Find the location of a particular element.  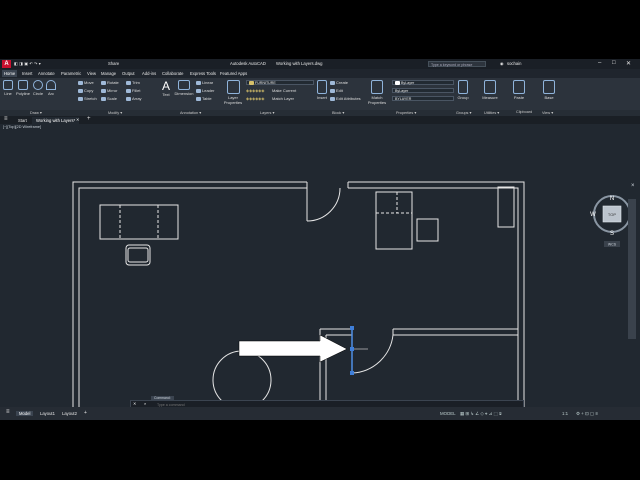

close-command-icon: ✕ is located at coordinates (134, 403).